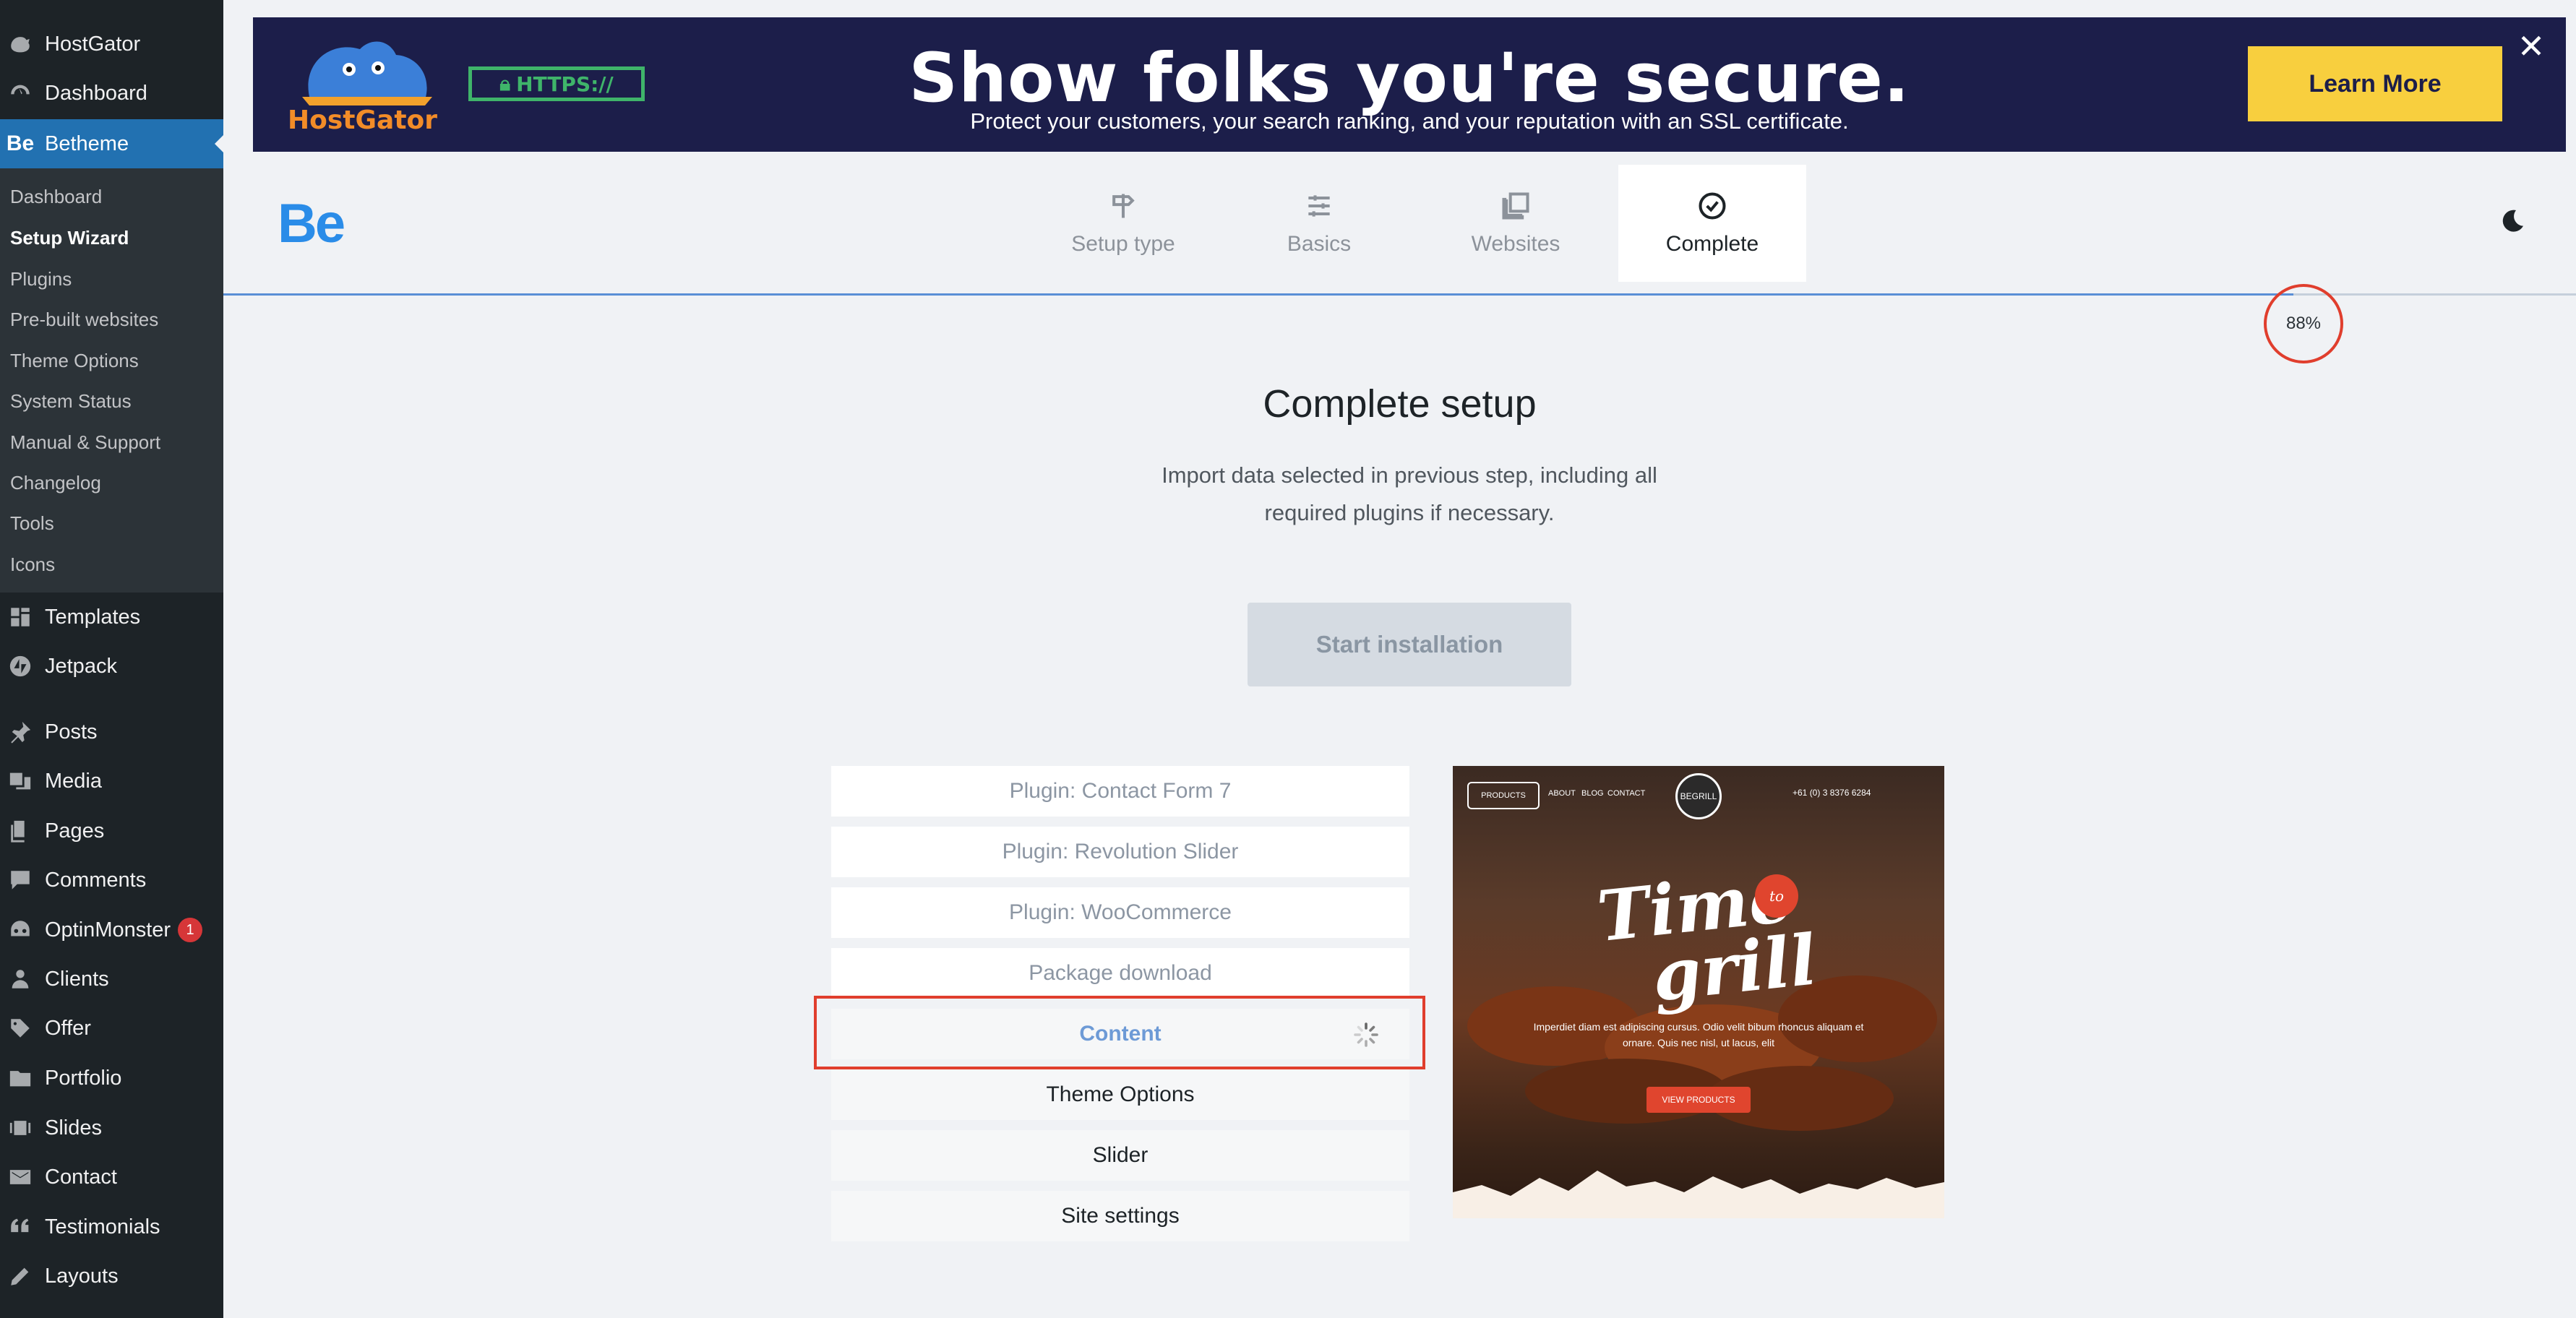 This screenshot has width=2576, height=1318. I want to click on task-plugin-woocommerce: Plugin: WooCommerce, so click(1120, 912).